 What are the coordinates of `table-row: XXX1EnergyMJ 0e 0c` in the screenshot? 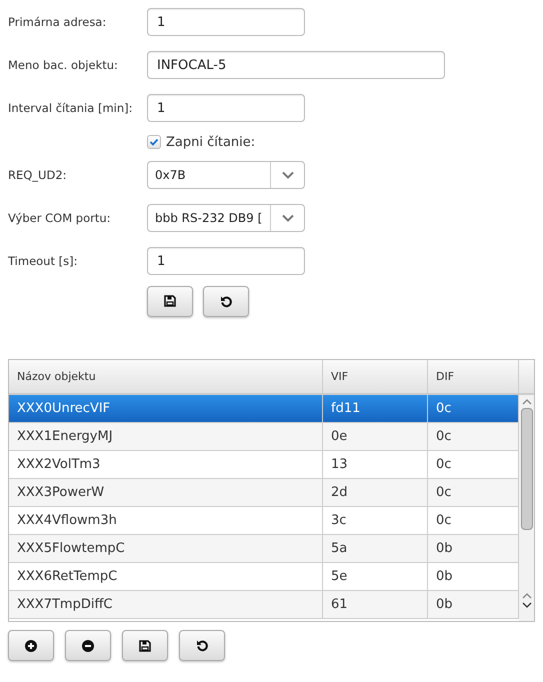 It's located at (264, 437).